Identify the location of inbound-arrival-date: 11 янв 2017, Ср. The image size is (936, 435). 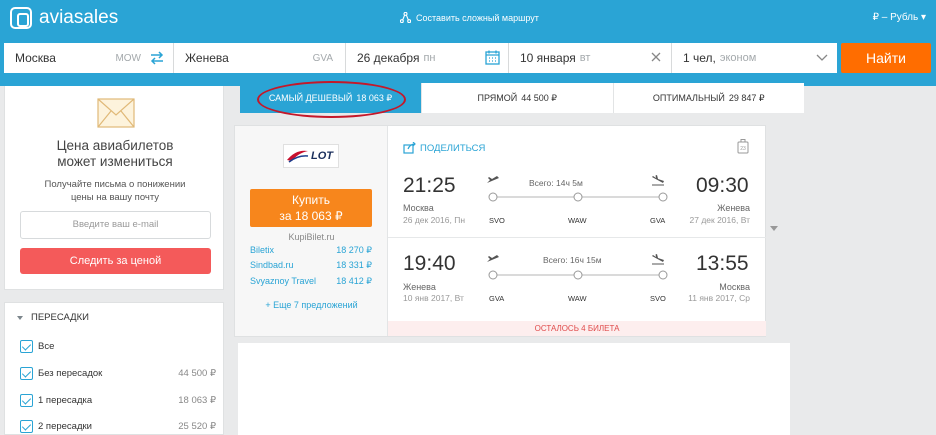
(719, 298).